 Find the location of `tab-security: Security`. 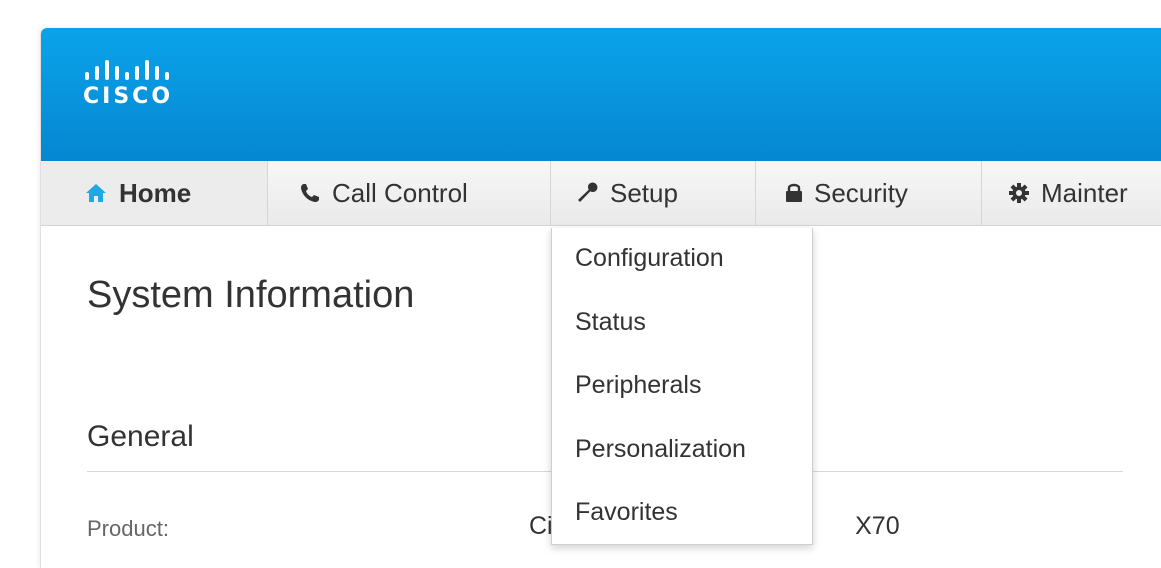

tab-security: Security is located at coordinates (869, 193).